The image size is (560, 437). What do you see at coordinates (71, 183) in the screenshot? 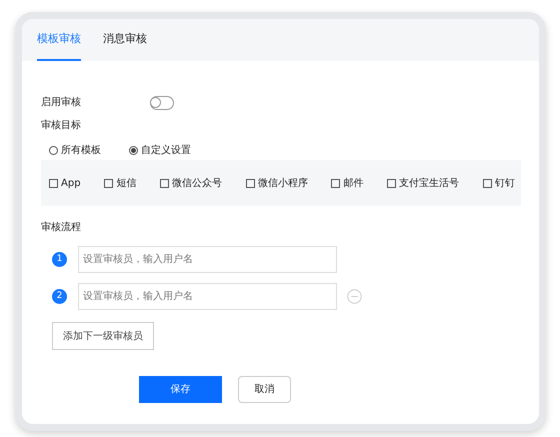
I see `checkbox-label: App` at bounding box center [71, 183].